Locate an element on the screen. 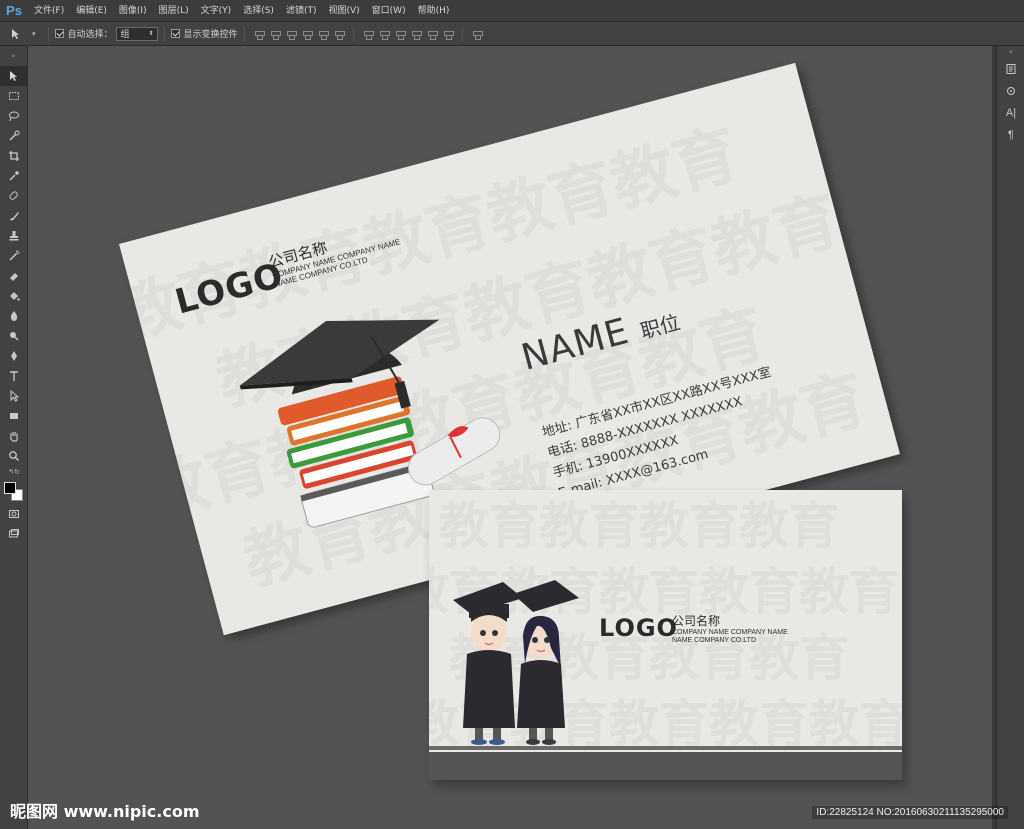  tools-panel: » ↰↻ is located at coordinates (14, 437).